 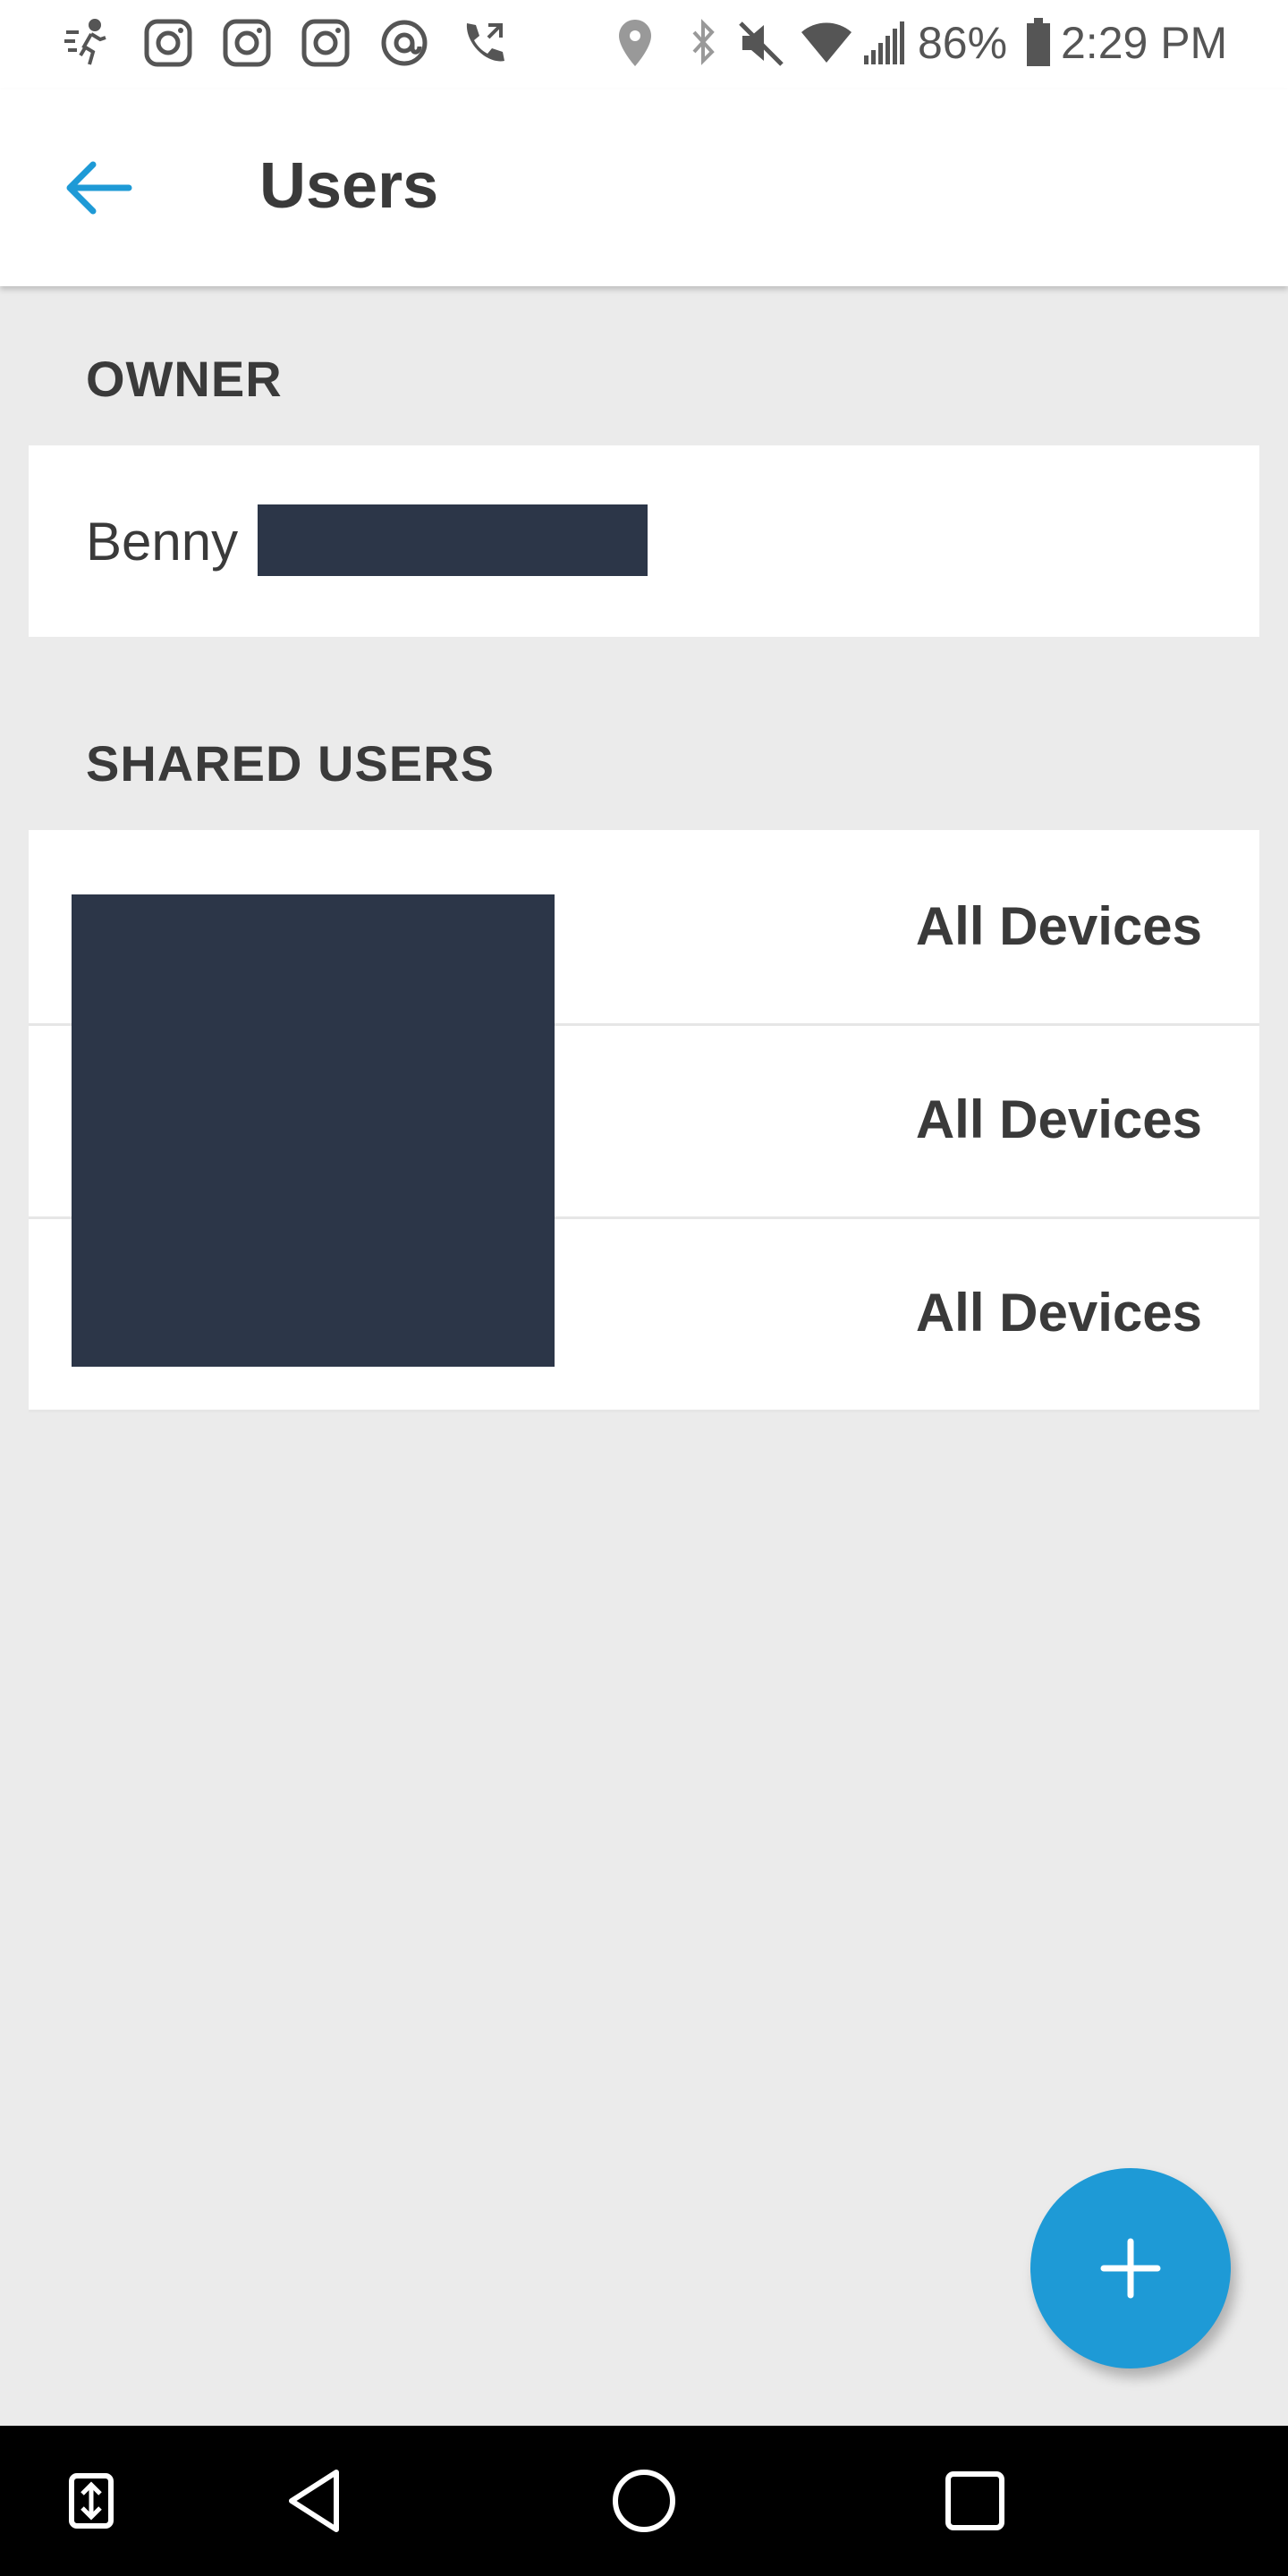 What do you see at coordinates (184, 379) in the screenshot?
I see `owner-section-header: OWNER` at bounding box center [184, 379].